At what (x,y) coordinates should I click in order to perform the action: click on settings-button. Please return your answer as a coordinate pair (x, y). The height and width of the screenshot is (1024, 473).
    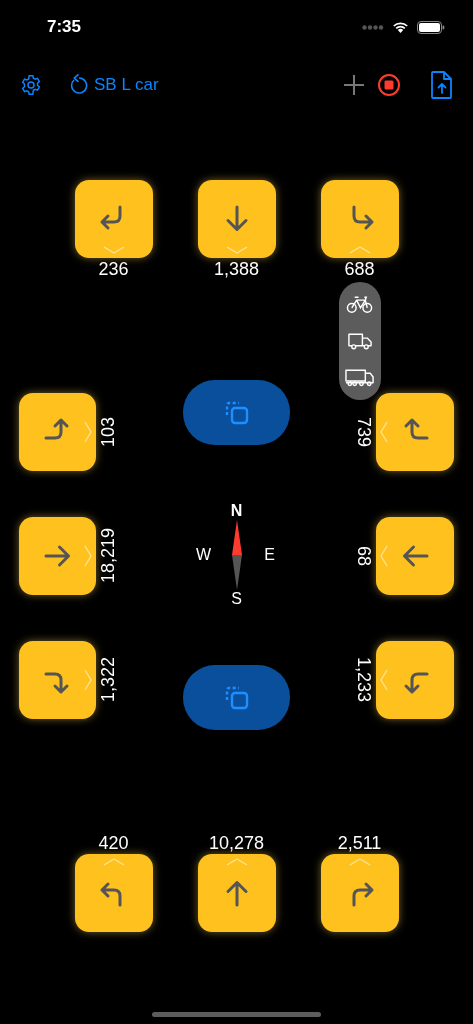
    Looking at the image, I should click on (31, 85).